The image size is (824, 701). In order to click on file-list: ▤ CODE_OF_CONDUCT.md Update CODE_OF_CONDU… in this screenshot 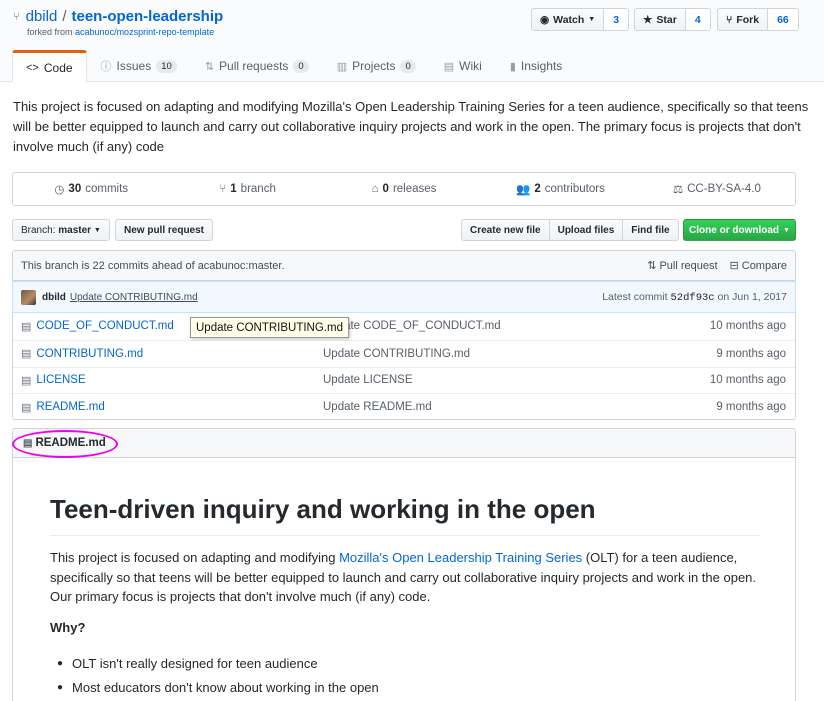, I will do `click(404, 366)`.